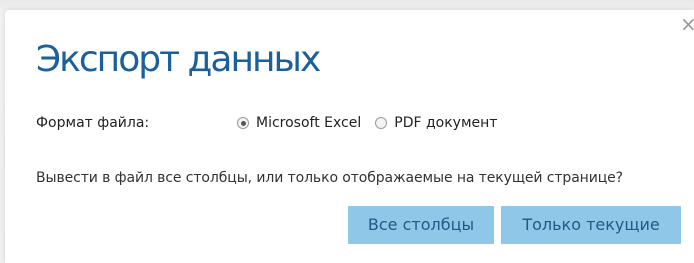 This screenshot has height=263, width=694. Describe the element at coordinates (243, 123) in the screenshot. I see `radio-button-excel` at that location.